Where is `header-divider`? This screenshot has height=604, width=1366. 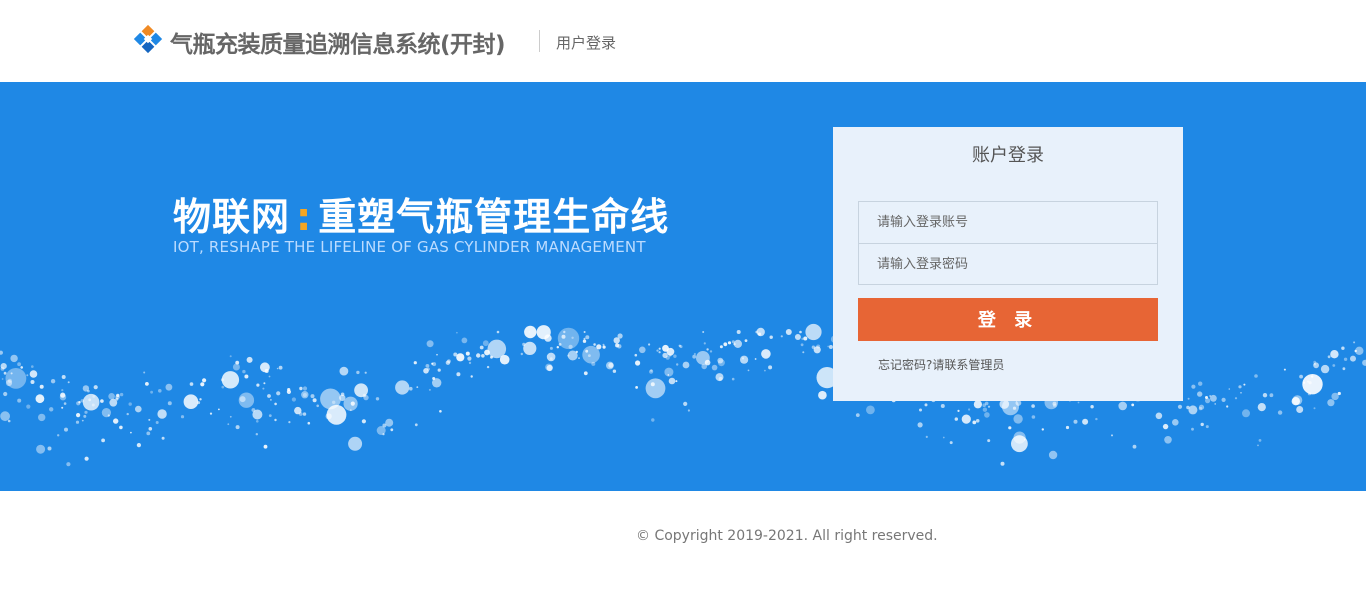
header-divider is located at coordinates (539, 41).